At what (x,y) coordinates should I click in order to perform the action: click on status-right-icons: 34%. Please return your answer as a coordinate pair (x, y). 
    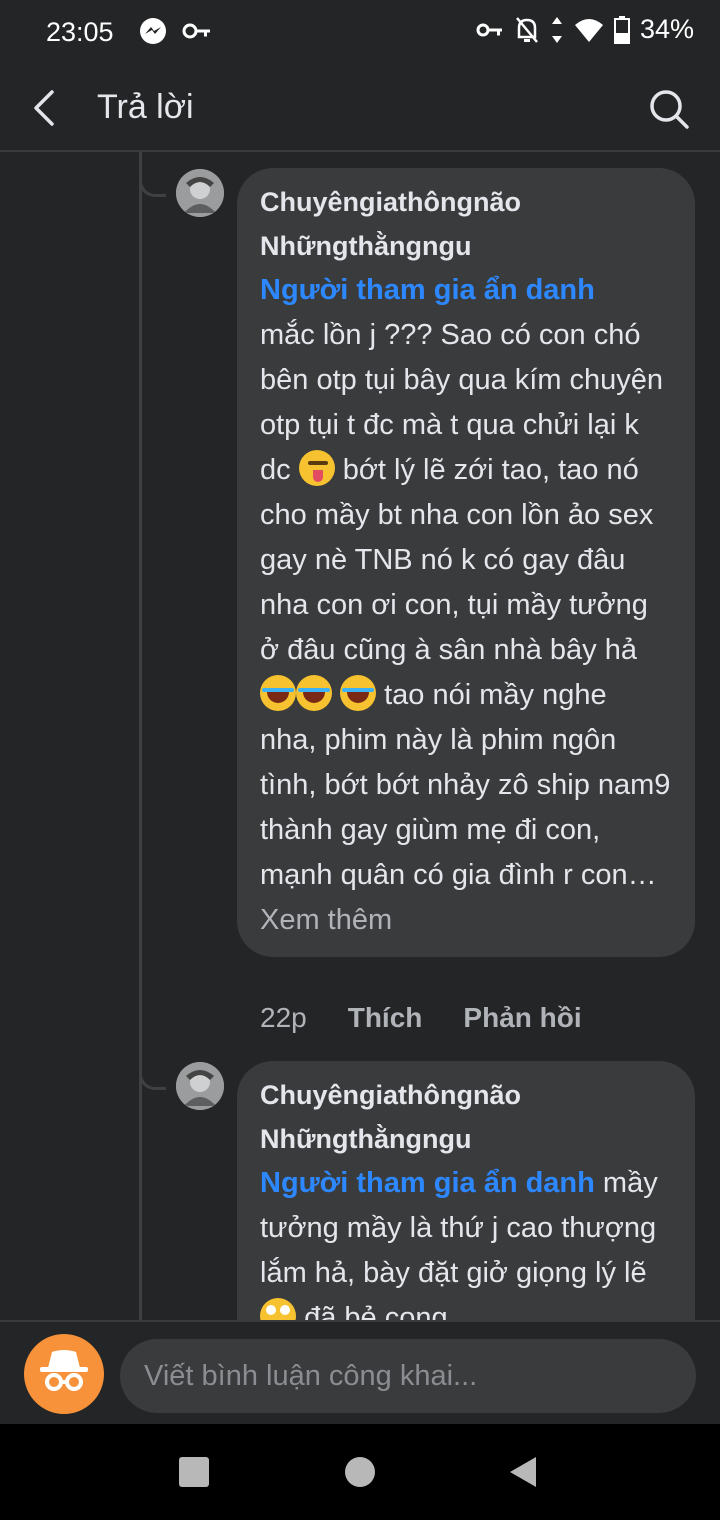
    Looking at the image, I should click on (585, 29).